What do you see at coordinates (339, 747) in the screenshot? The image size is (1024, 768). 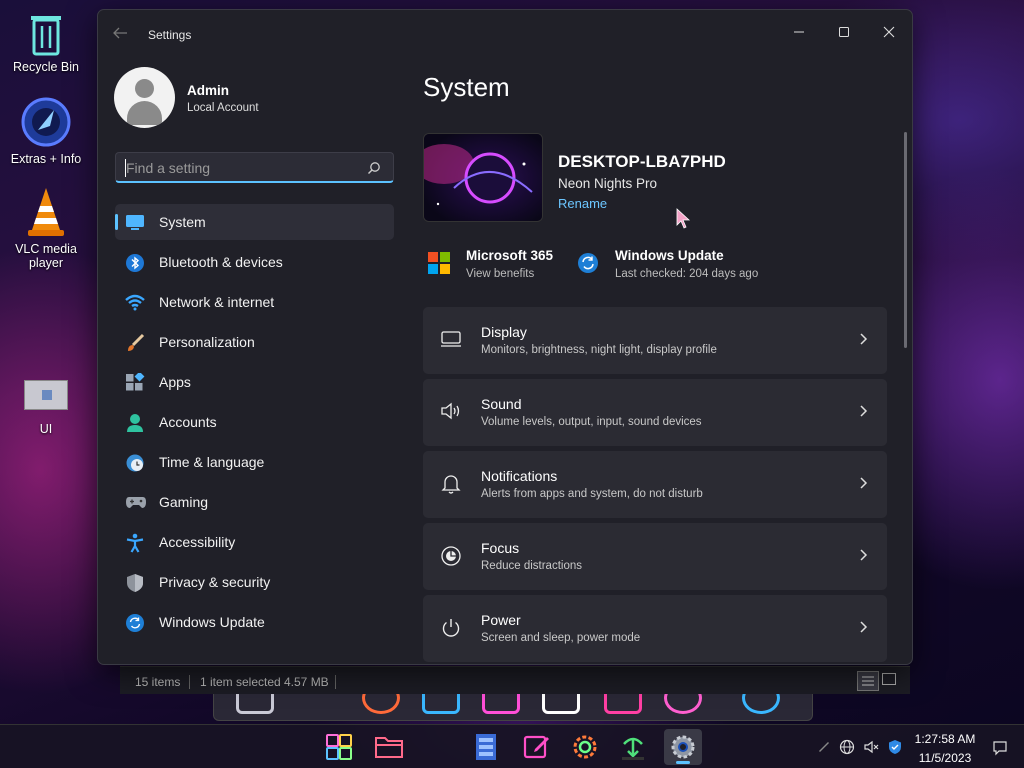 I see `start-button` at bounding box center [339, 747].